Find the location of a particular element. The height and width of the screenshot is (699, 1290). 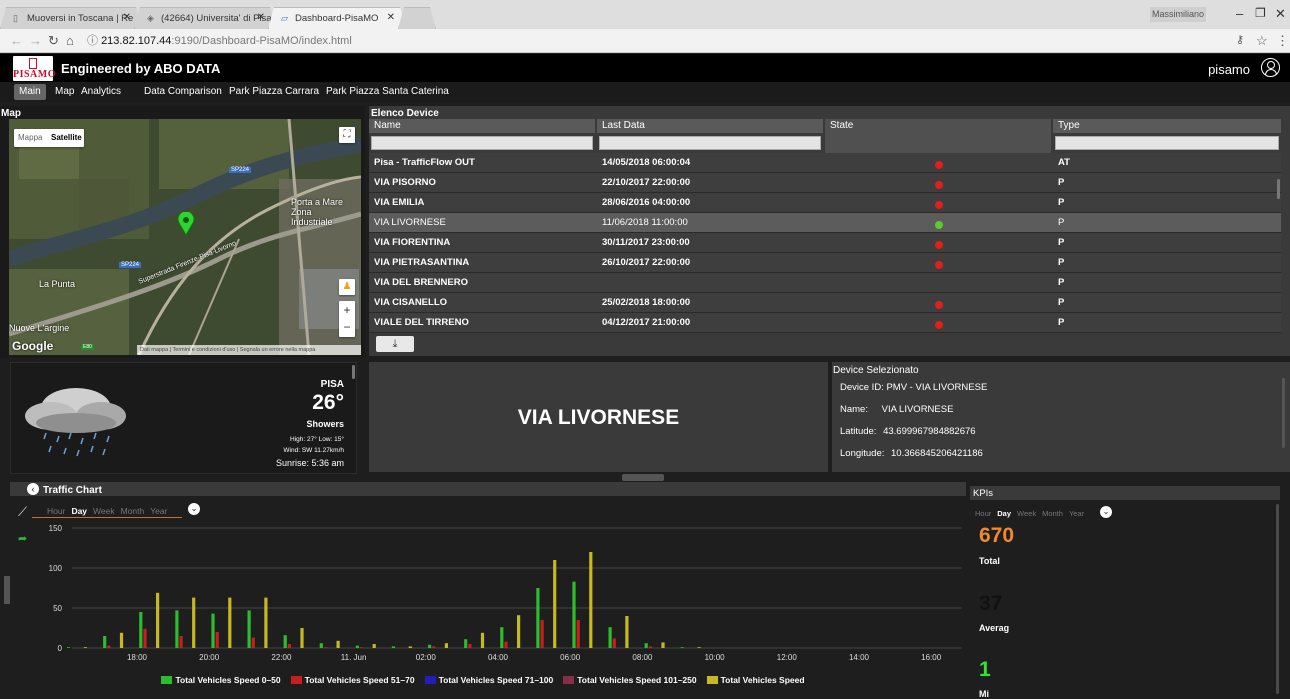

user-icon is located at coordinates (1270, 67).